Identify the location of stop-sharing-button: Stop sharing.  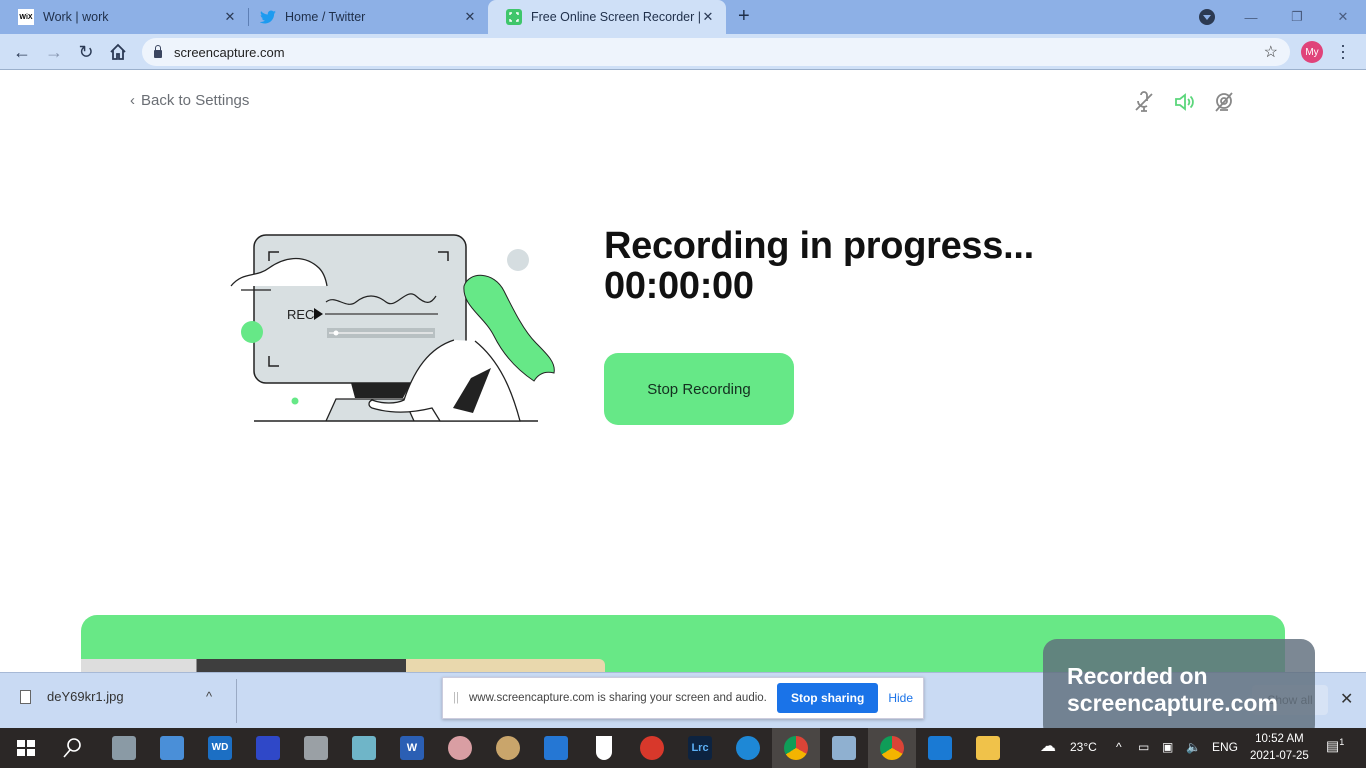
(827, 698).